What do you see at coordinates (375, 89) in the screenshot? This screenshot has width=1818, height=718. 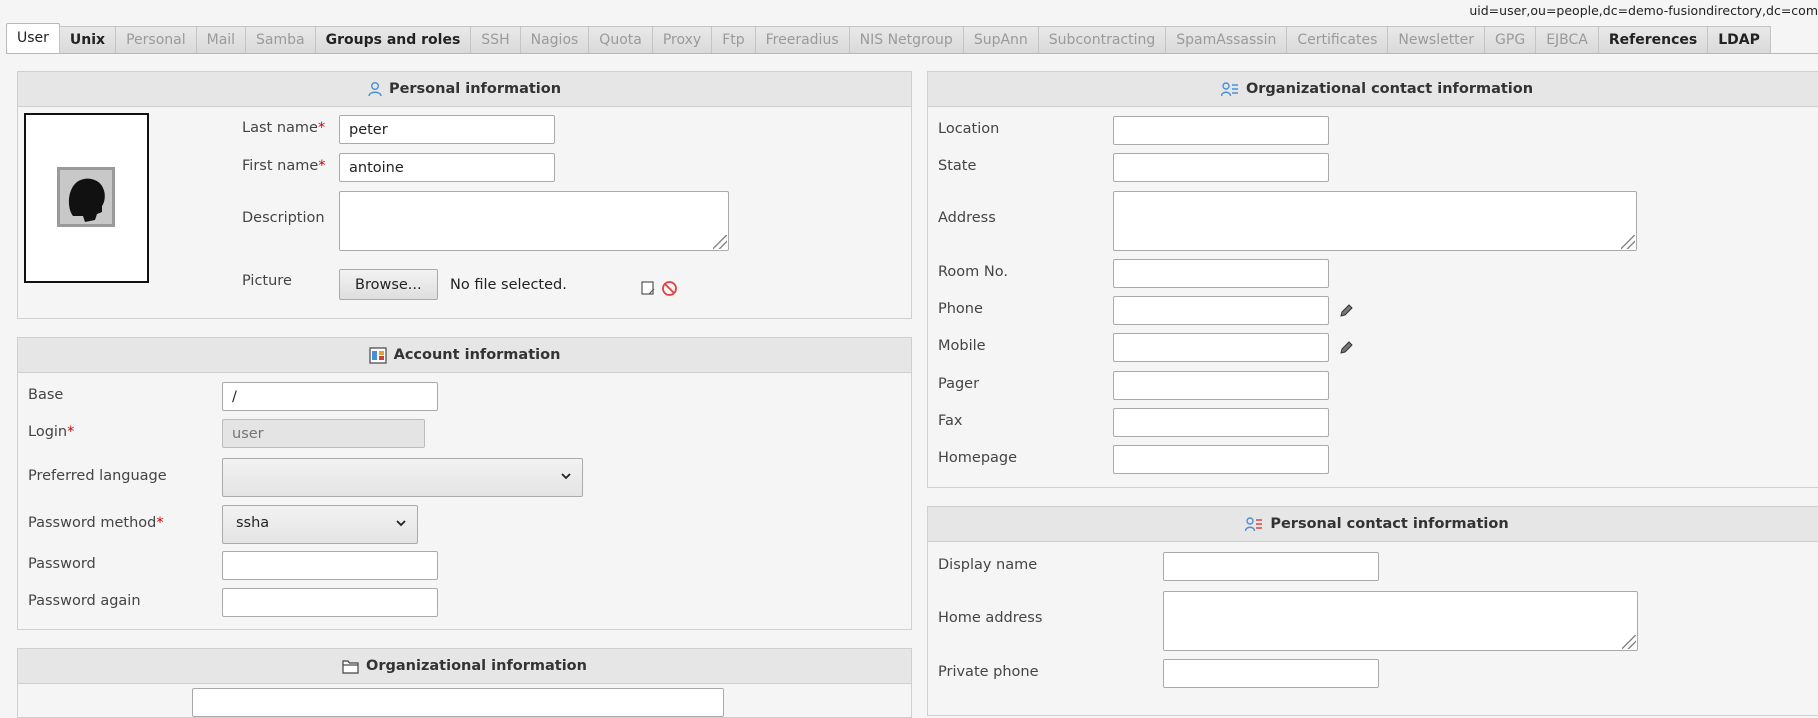 I see `user-icon` at bounding box center [375, 89].